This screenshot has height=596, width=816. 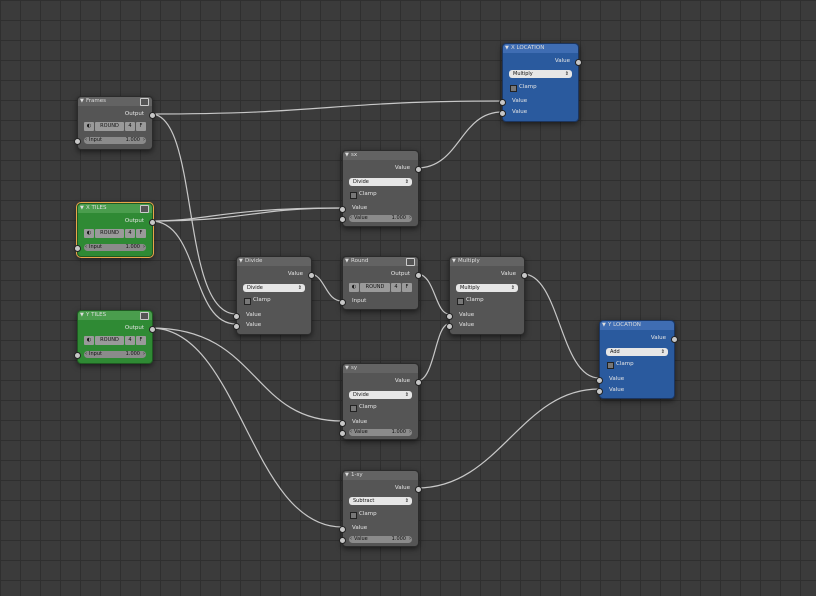 I want to click on node-header: ▼ sy, so click(x=380, y=368).